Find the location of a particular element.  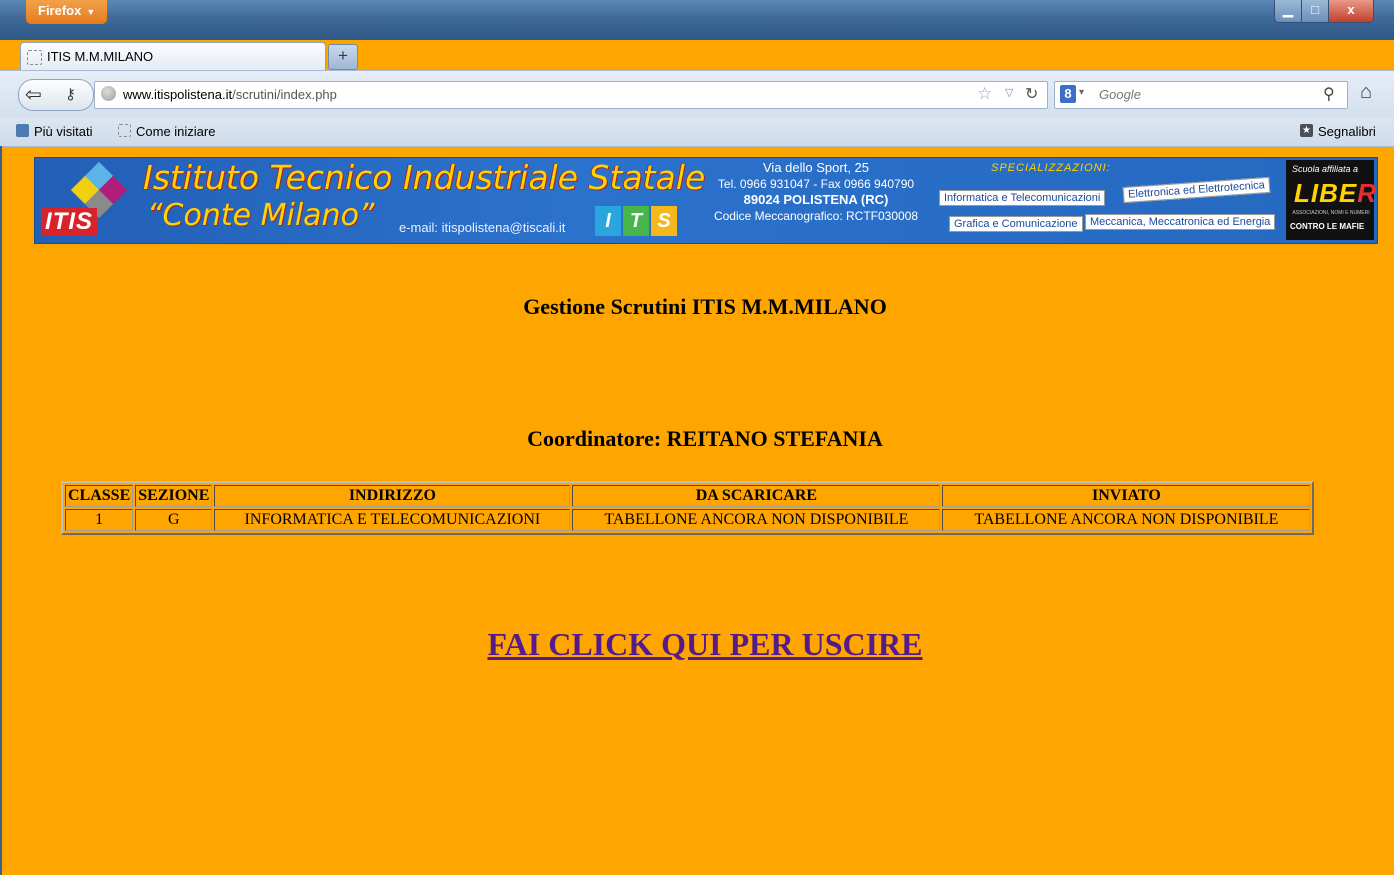

libera-name: LIBERA is located at coordinates (1336, 193).